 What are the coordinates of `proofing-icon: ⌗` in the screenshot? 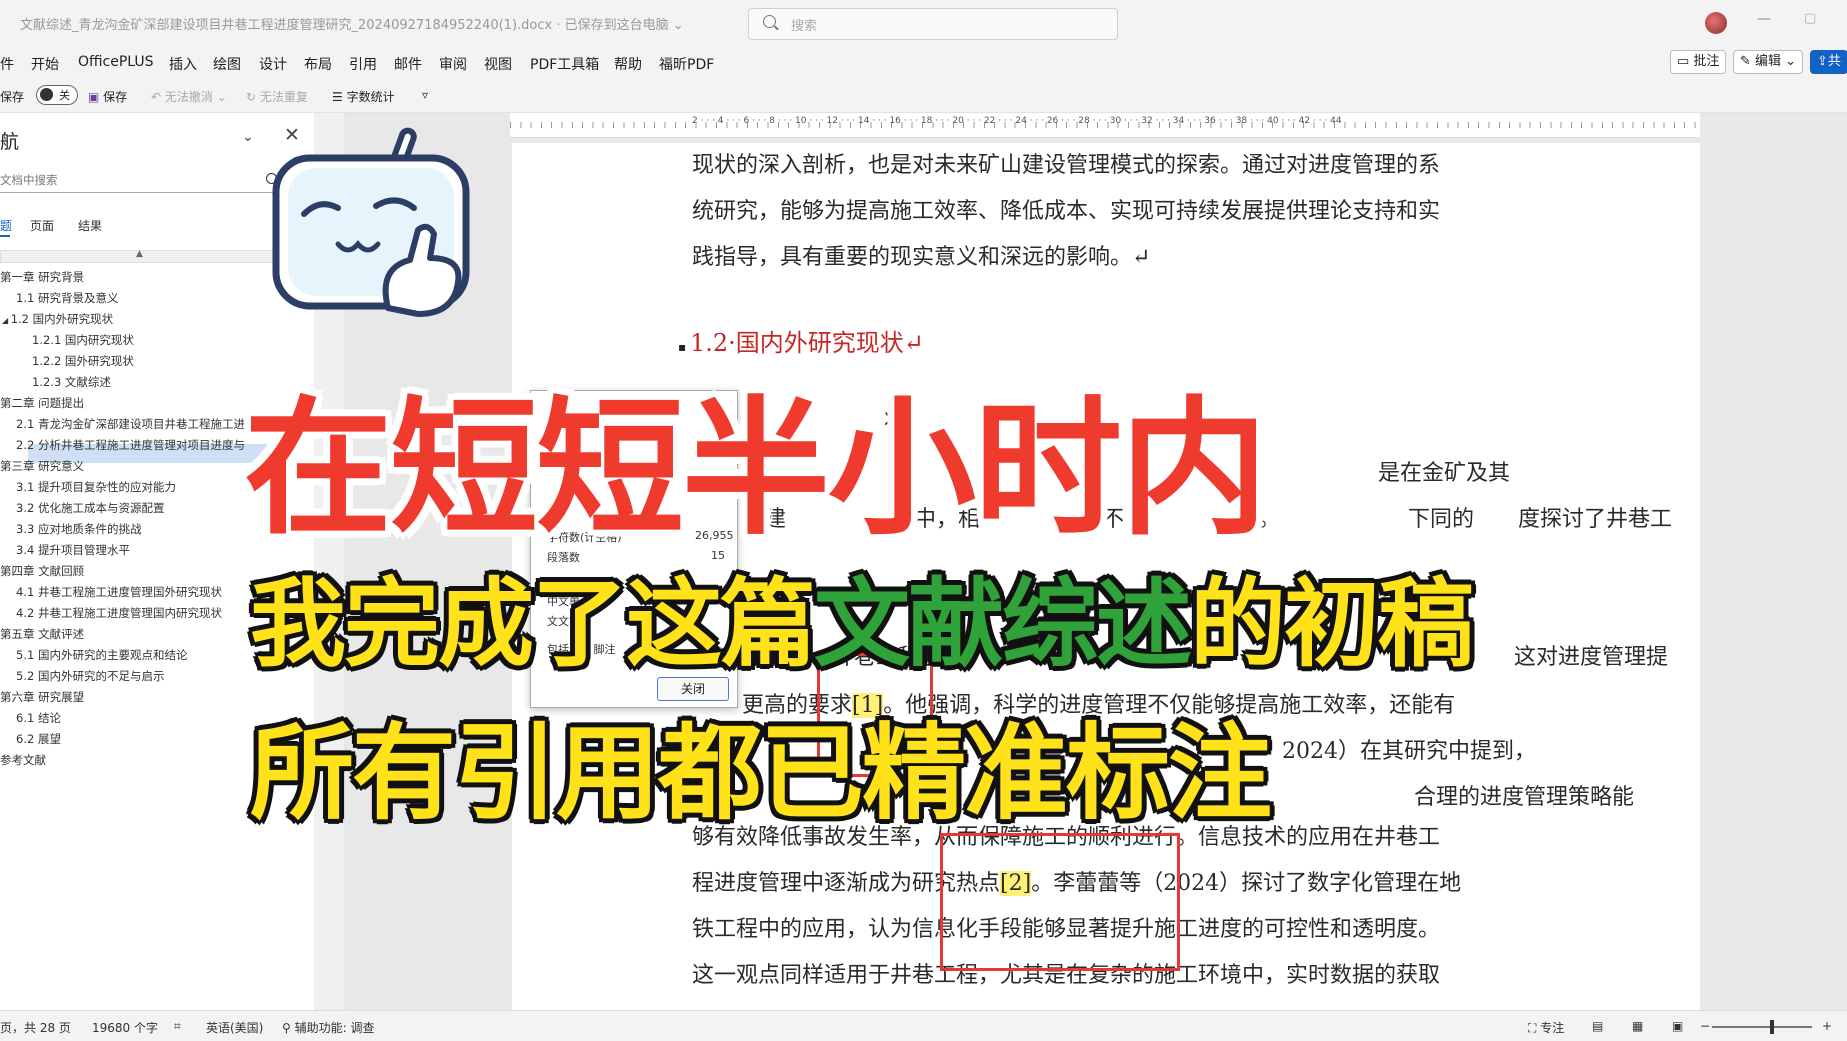 It's located at (177, 1026).